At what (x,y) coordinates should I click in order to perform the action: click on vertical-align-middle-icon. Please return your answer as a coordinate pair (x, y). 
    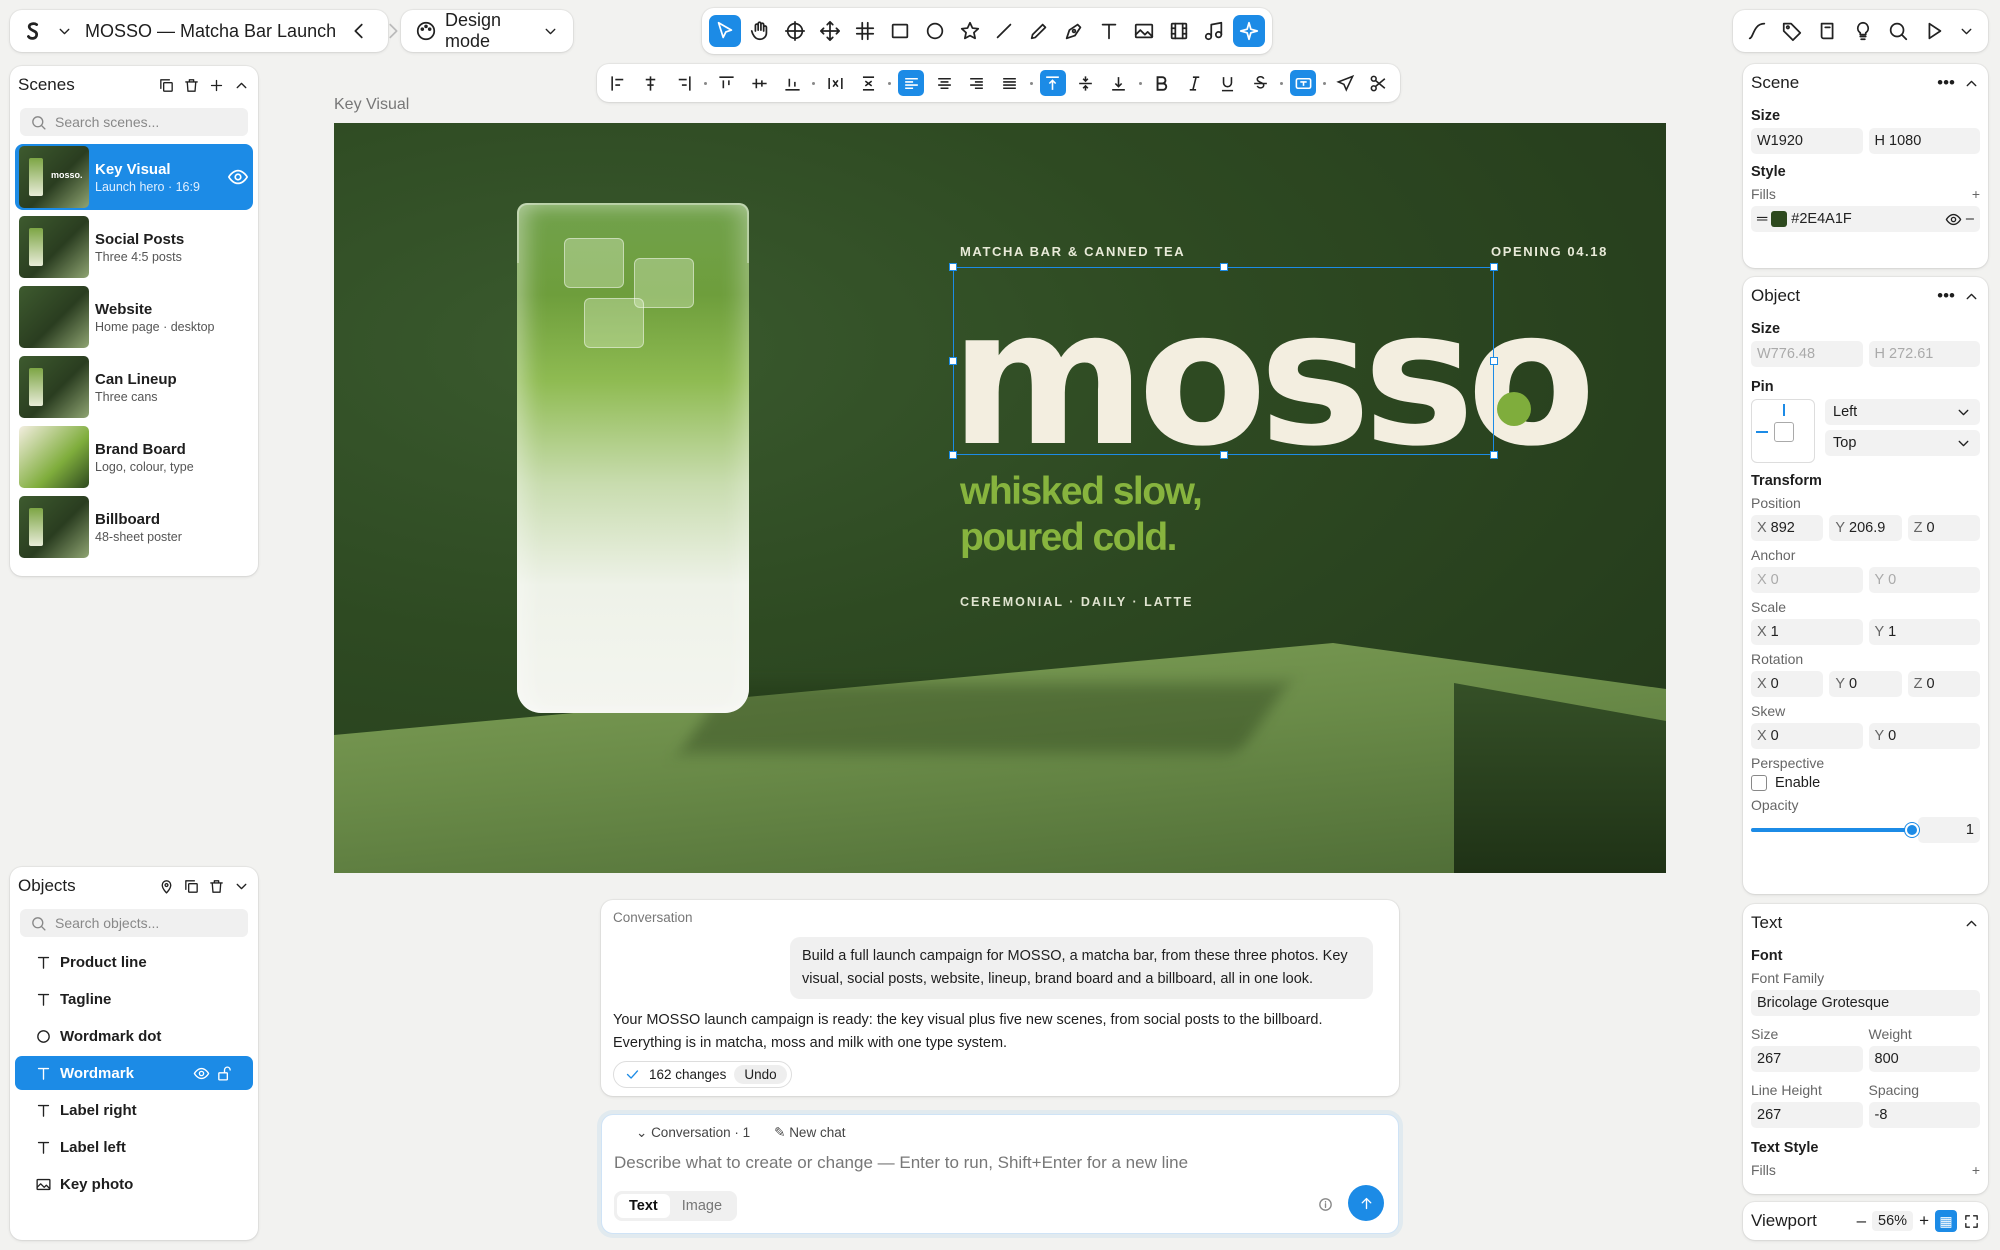
    Looking at the image, I should click on (1086, 83).